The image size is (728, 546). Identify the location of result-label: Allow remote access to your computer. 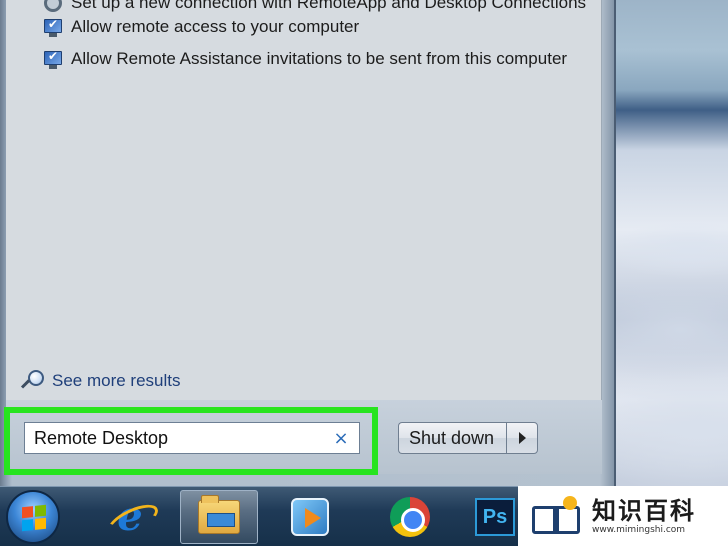
(215, 26).